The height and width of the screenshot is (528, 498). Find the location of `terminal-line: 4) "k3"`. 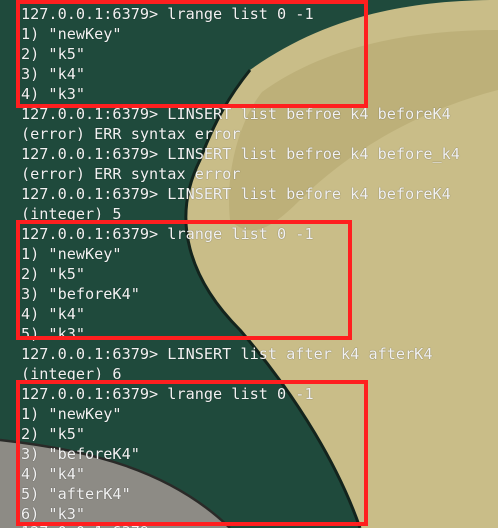

terminal-line: 4) "k3" is located at coordinates (53, 94).